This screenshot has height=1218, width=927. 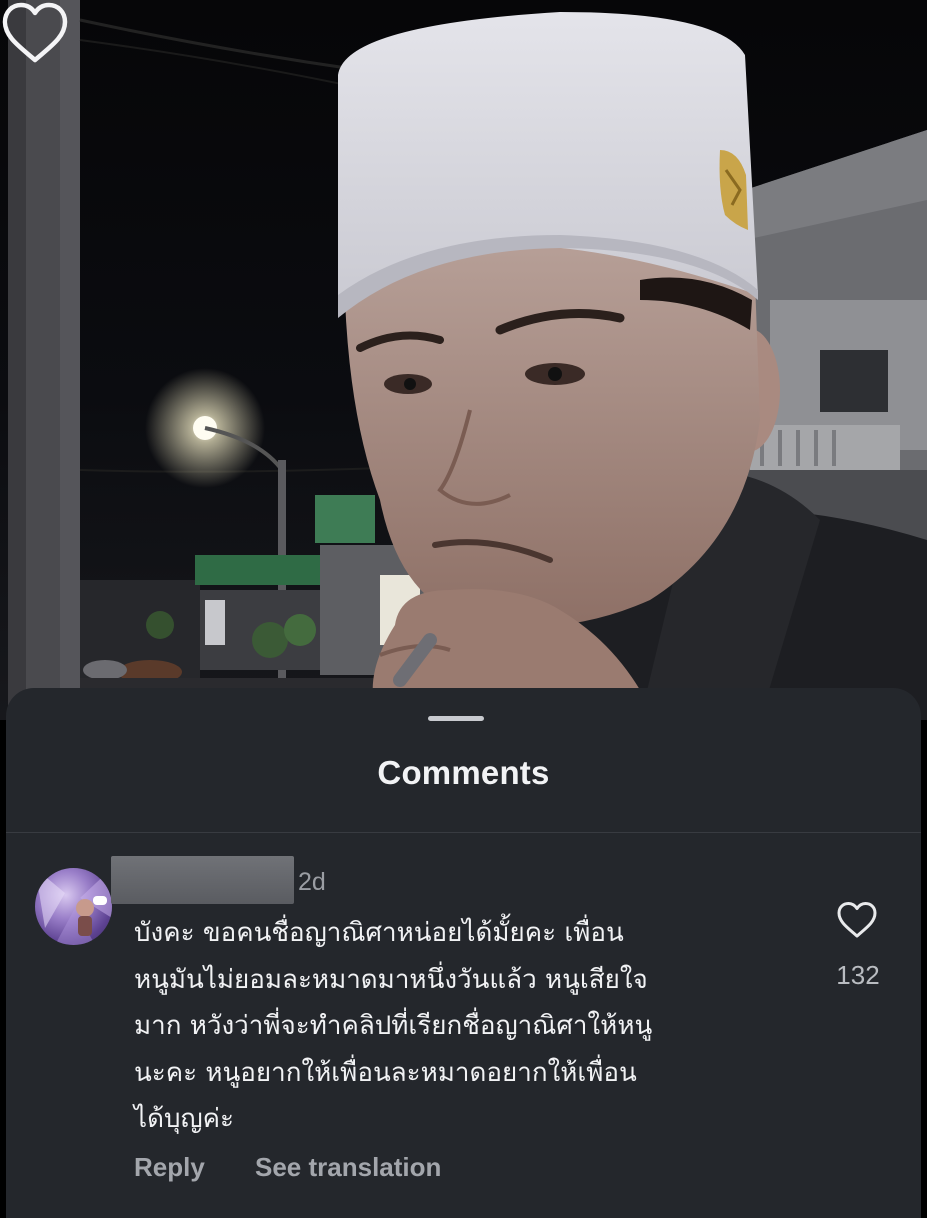 I want to click on comments-title: Comments, so click(x=463, y=772).